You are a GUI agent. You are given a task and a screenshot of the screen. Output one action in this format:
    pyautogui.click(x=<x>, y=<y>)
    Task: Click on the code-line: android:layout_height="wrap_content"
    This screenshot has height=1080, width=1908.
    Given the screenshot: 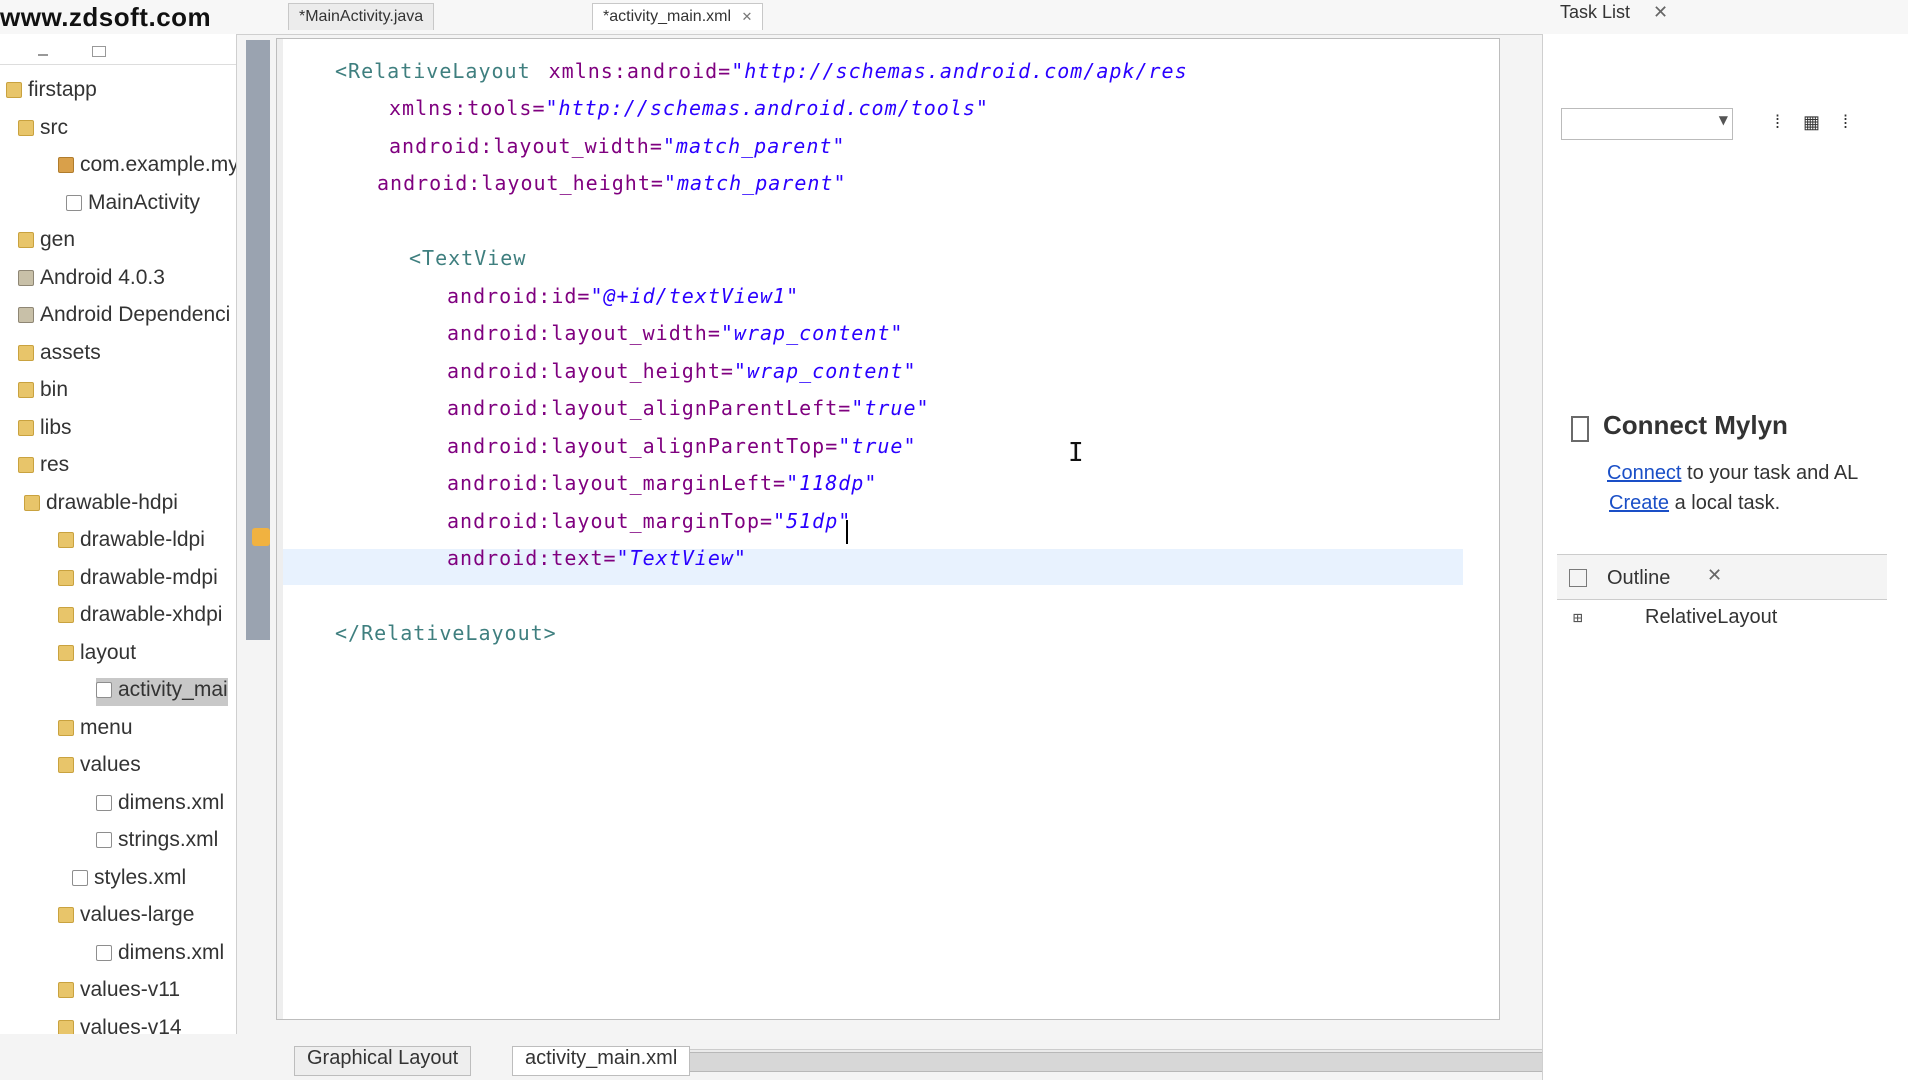 What is the action you would take?
    pyautogui.click(x=681, y=371)
    